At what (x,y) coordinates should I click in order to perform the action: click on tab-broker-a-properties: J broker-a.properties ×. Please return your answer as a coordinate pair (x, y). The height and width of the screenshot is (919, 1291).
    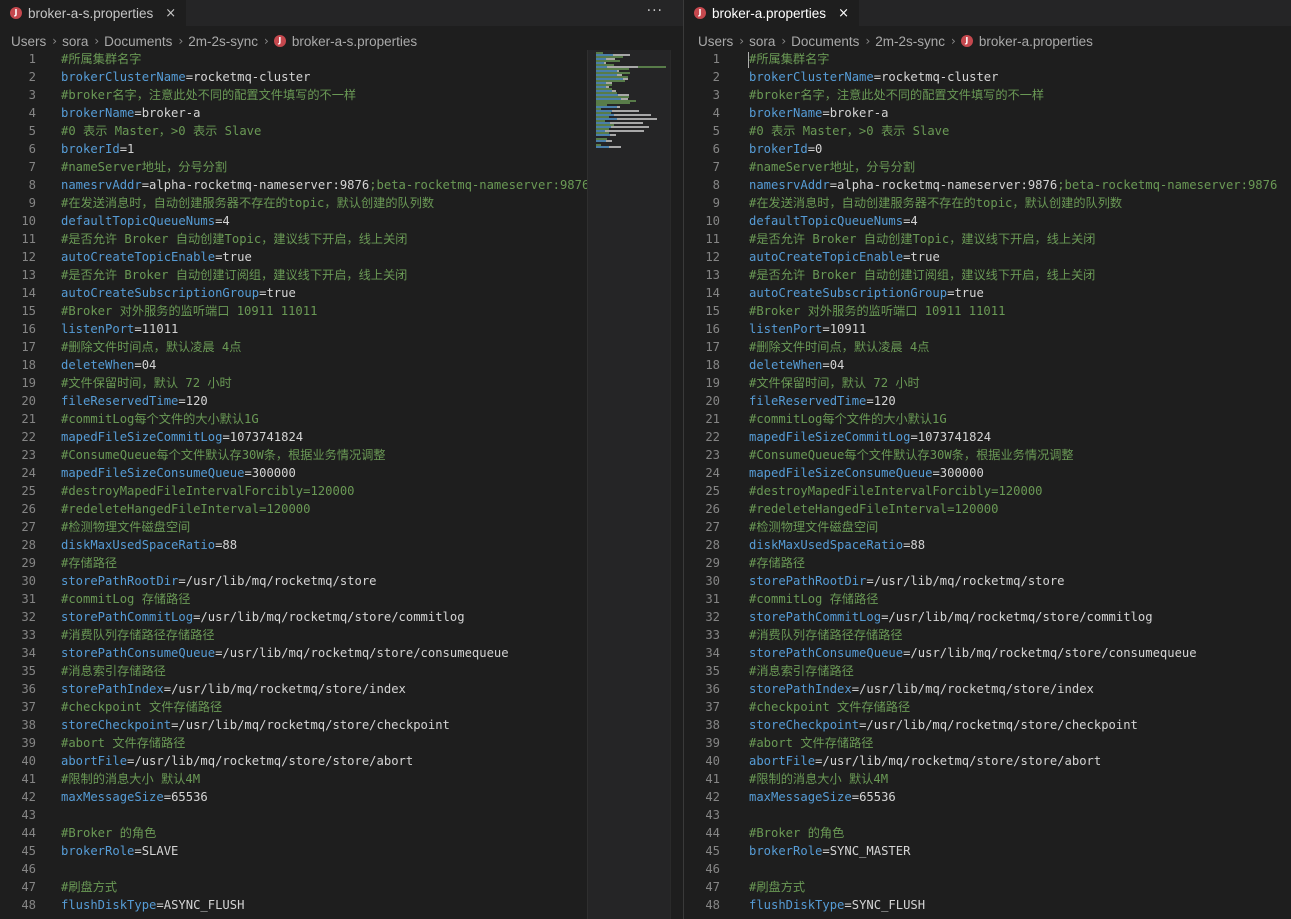
    Looking at the image, I should click on (772, 13).